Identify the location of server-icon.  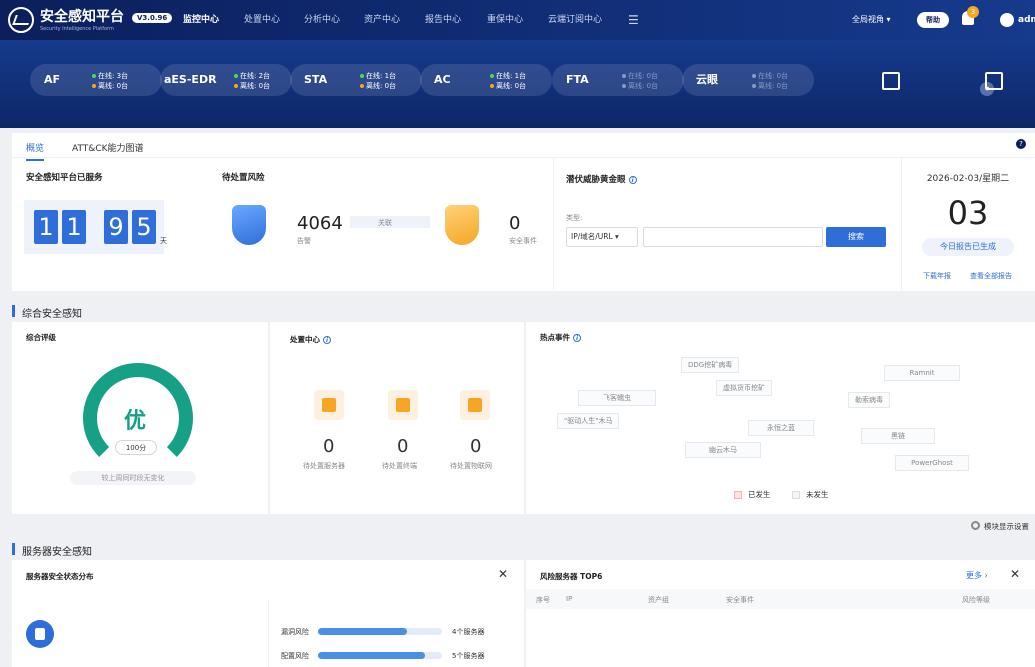
(329, 405).